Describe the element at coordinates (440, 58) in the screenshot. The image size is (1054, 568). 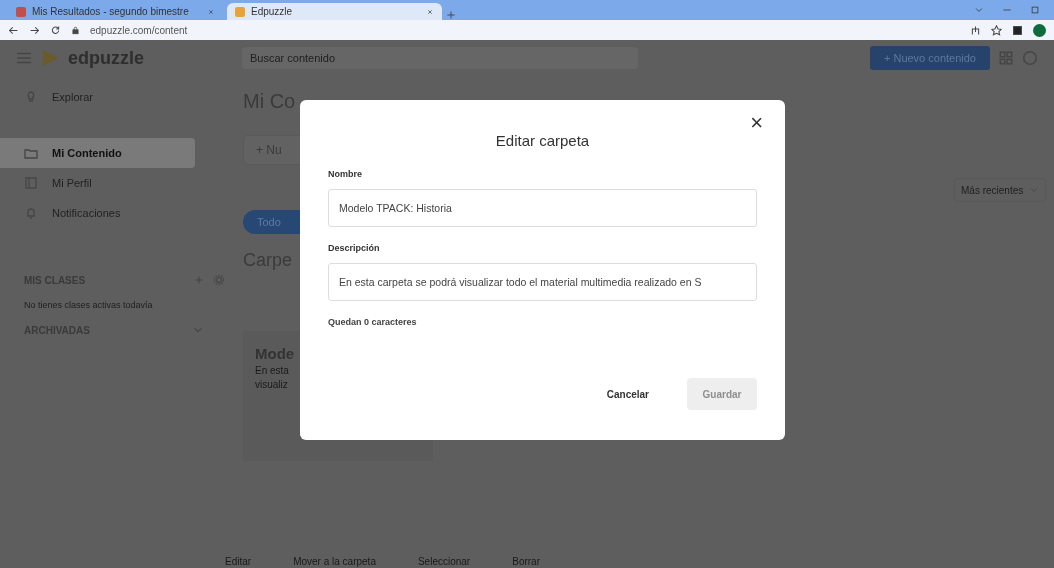
I see `search-field: Buscar contenido` at that location.